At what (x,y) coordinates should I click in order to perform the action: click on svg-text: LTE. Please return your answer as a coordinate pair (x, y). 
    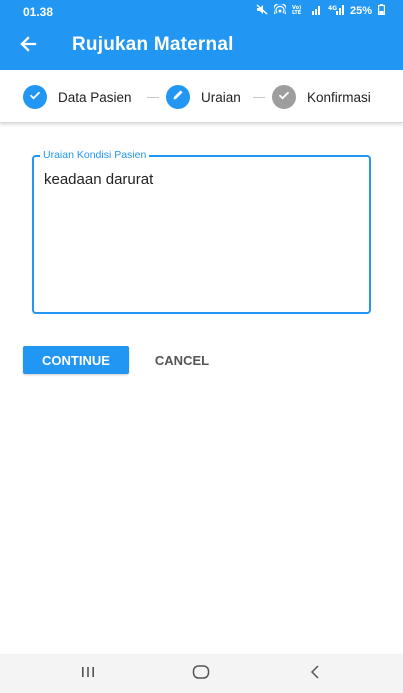
    Looking at the image, I should click on (297, 12).